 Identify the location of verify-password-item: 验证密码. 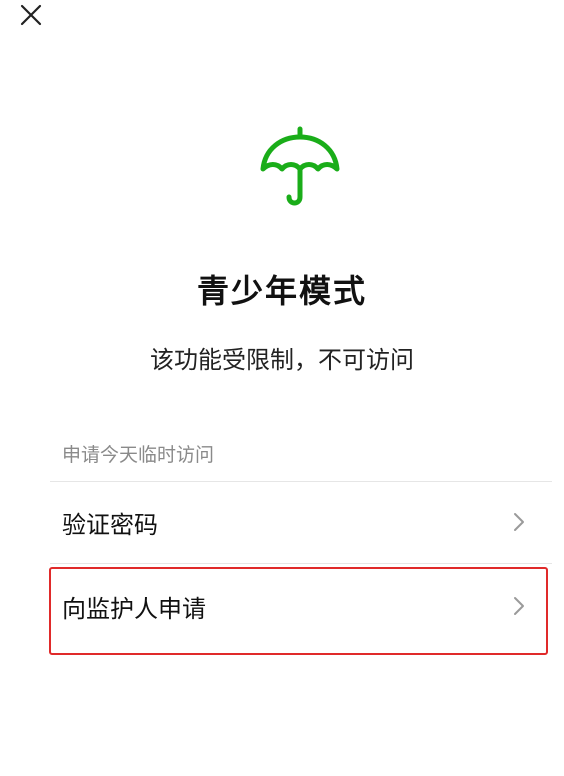
(300, 522).